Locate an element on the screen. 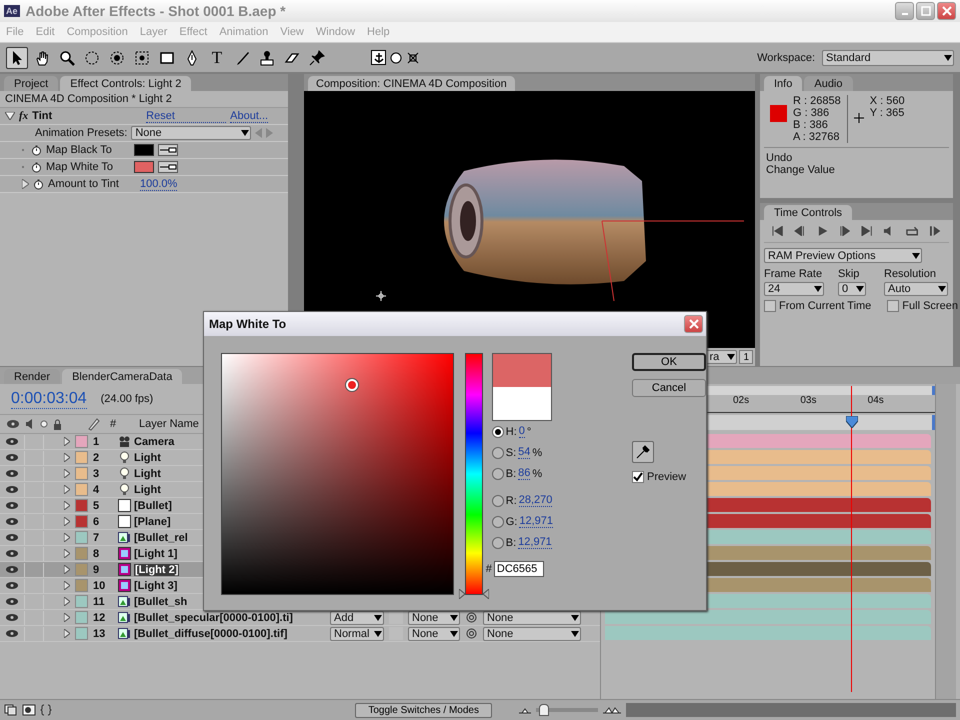  channel-value: 86 is located at coordinates (524, 473).